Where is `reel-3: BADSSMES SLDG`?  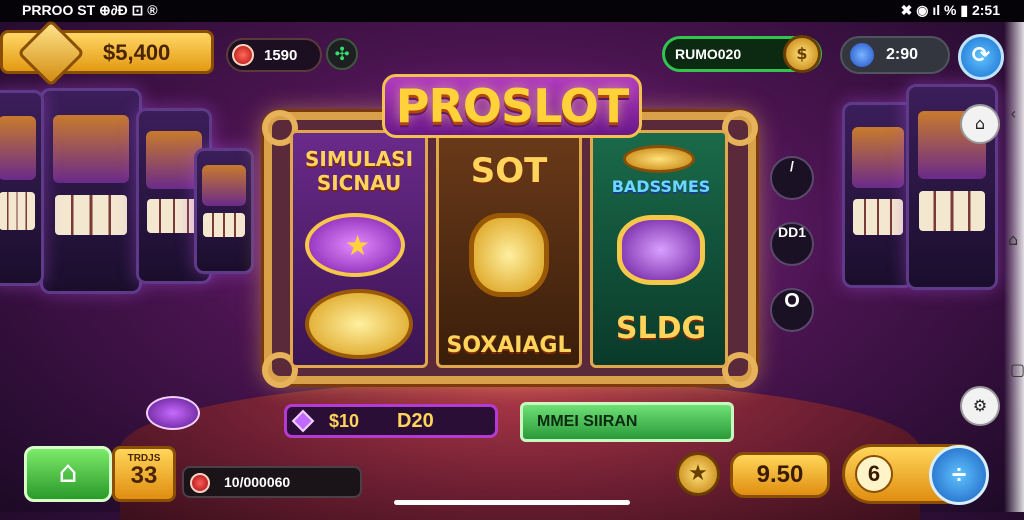 reel-3: BADSSMES SLDG is located at coordinates (659, 249).